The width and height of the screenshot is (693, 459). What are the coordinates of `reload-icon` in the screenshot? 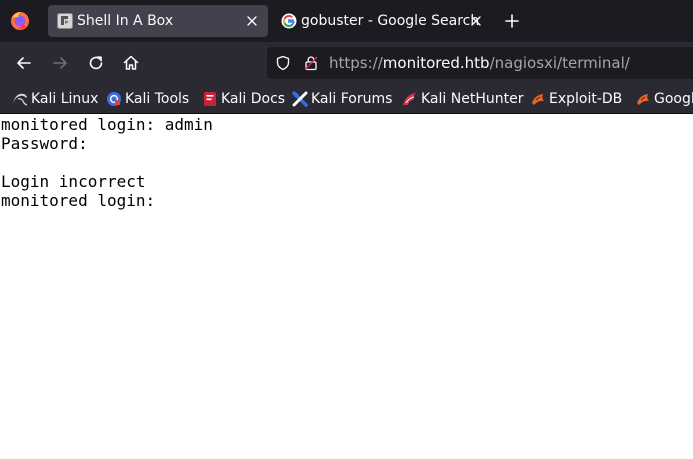 It's located at (96, 63).